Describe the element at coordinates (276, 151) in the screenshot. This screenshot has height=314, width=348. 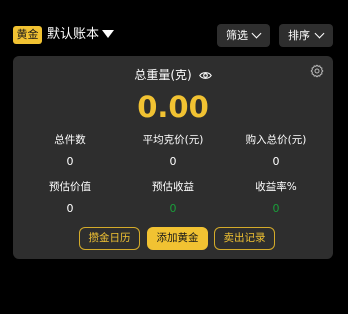
I see `stat-total-cost: 购入总价(元) 0` at that location.